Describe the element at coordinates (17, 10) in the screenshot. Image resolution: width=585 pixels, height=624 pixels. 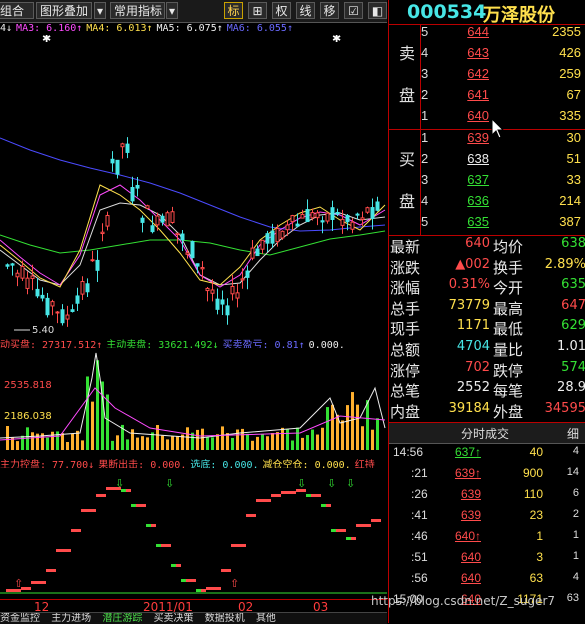
I see `combo-button: 组合` at that location.